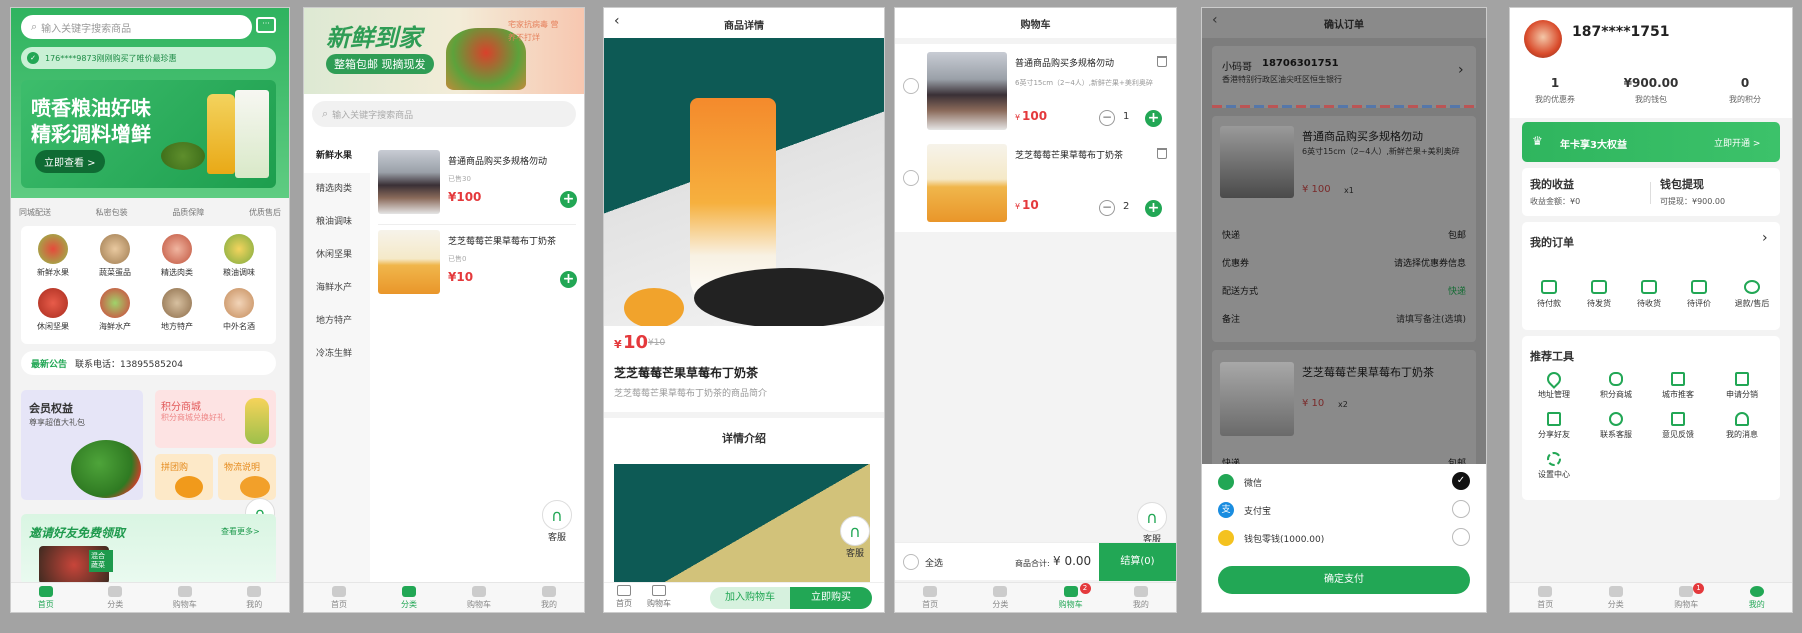  Describe the element at coordinates (239, 310) in the screenshot. I see `category-item-wine: 中外名酒` at that location.